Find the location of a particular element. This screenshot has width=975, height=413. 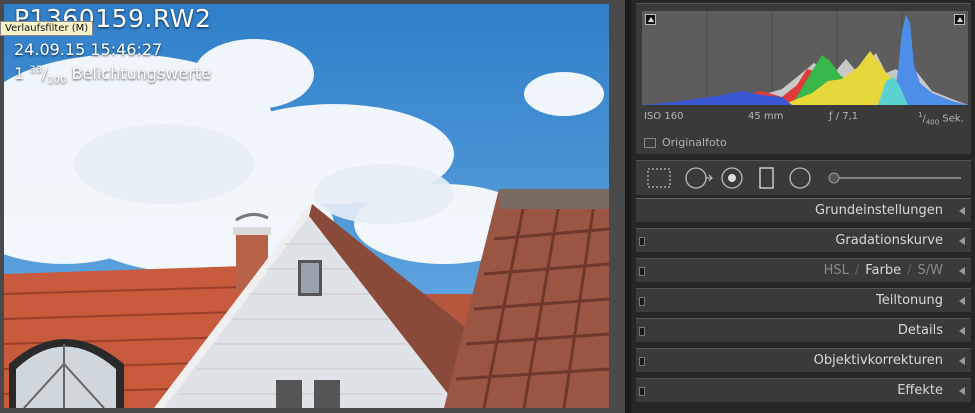

tool-strip is located at coordinates (803, 177).